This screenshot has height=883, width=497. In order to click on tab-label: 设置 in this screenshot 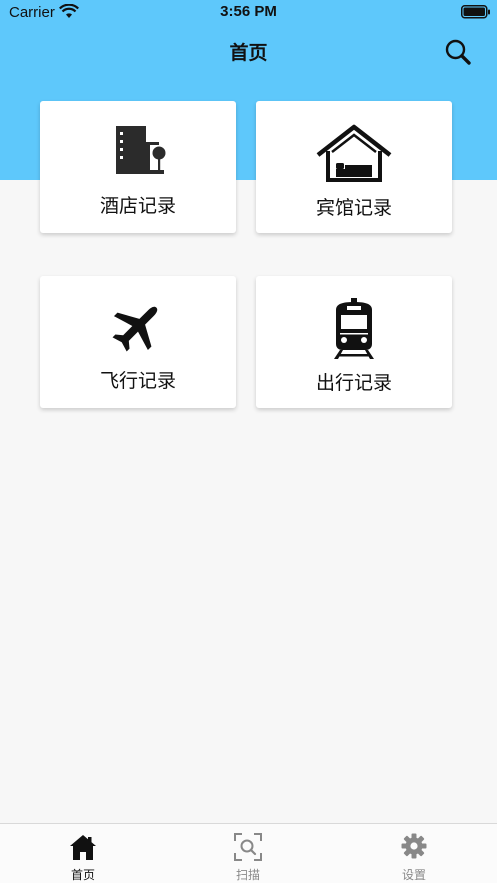, I will do `click(413, 875)`.